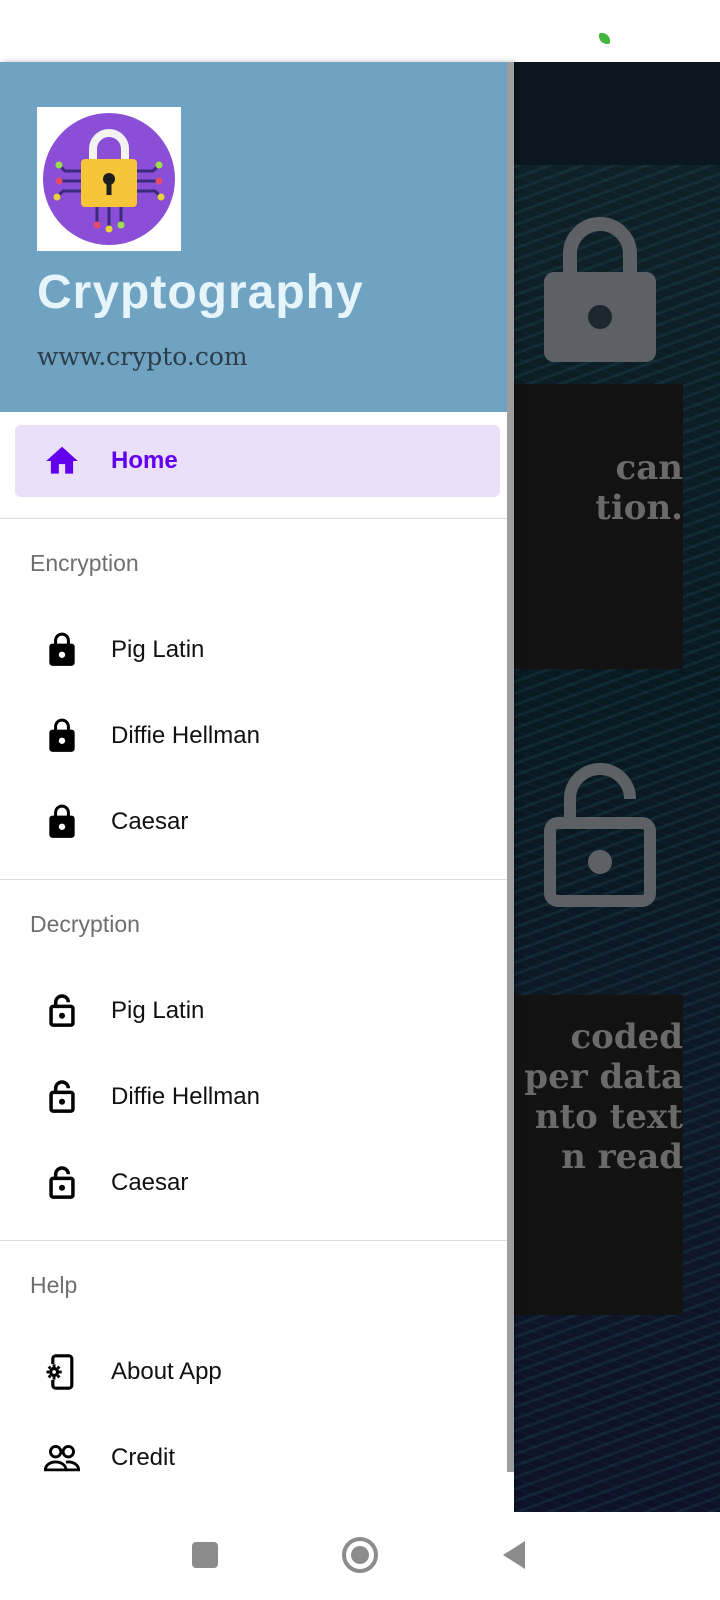  Describe the element at coordinates (200, 292) in the screenshot. I see `app-title: Cryptography` at that location.